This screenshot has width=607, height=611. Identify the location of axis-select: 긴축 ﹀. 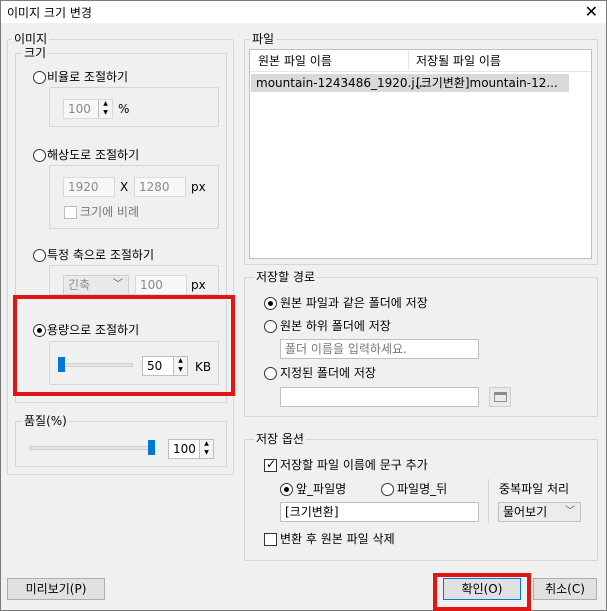
(96, 285).